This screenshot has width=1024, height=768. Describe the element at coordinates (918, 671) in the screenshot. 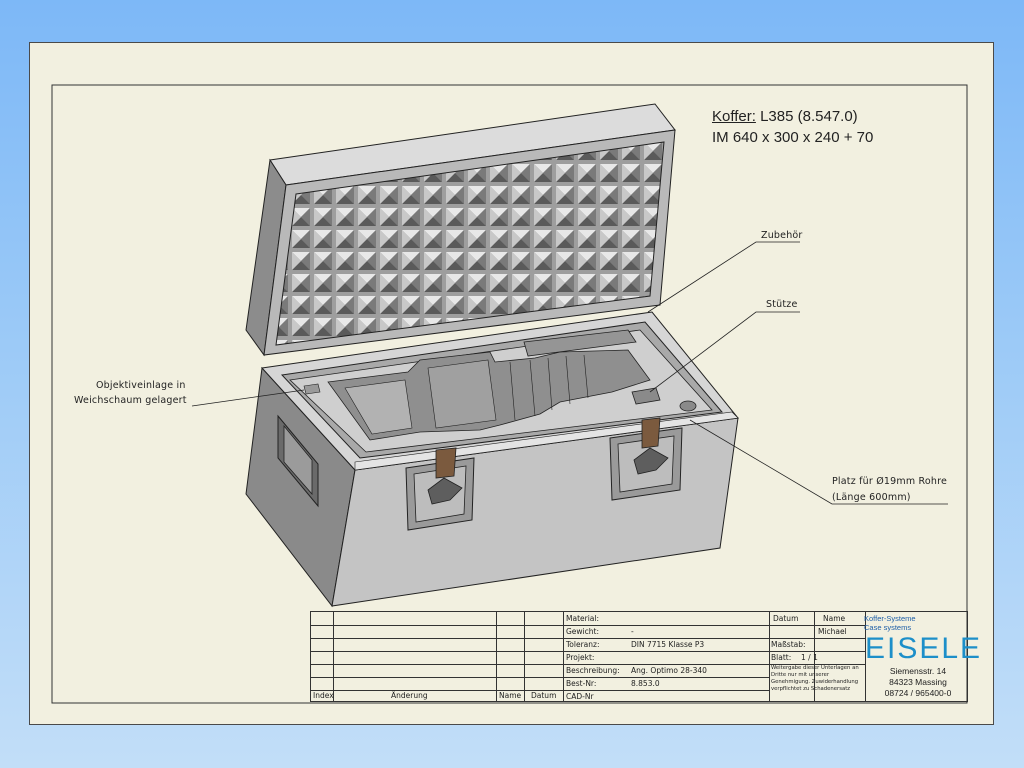

I see `company-street: Siemensstr. 14` at that location.